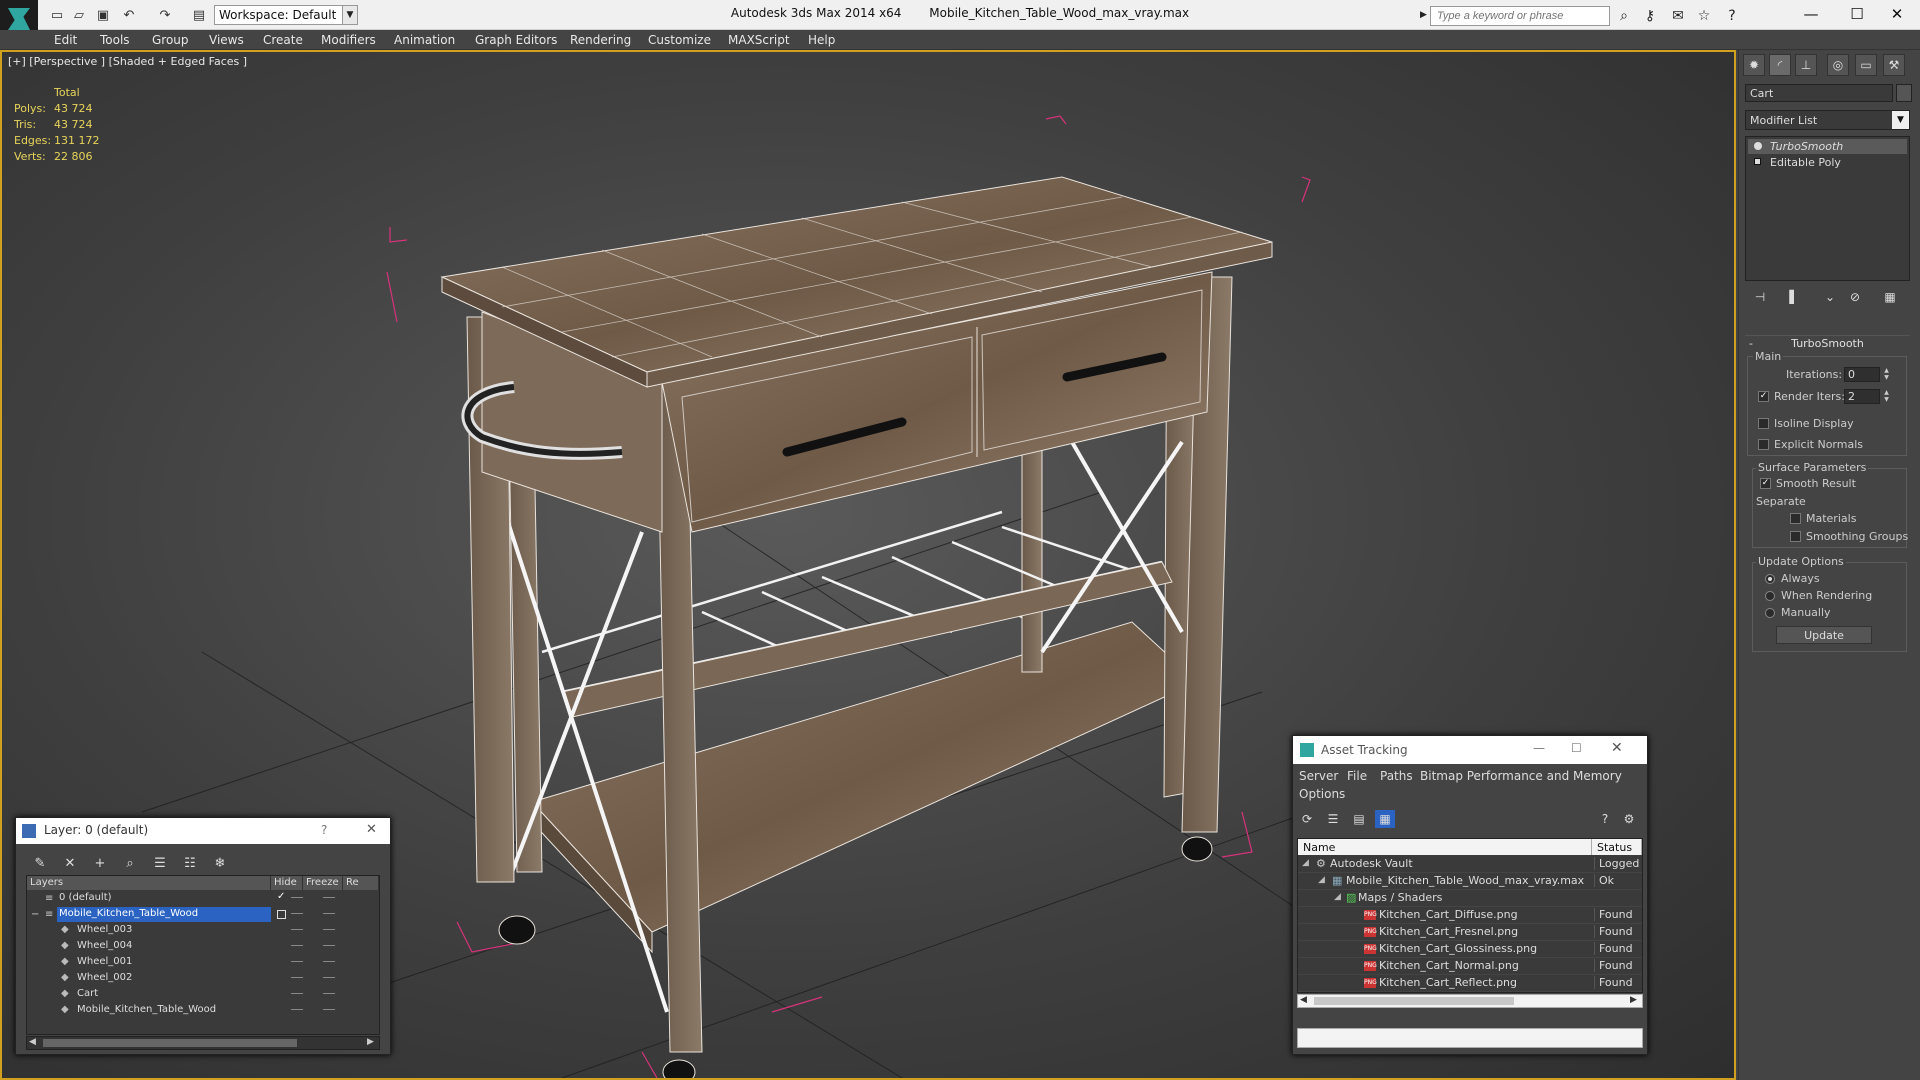 The height and width of the screenshot is (1080, 1920). What do you see at coordinates (424, 40) in the screenshot?
I see `menu-animation: Animation` at bounding box center [424, 40].